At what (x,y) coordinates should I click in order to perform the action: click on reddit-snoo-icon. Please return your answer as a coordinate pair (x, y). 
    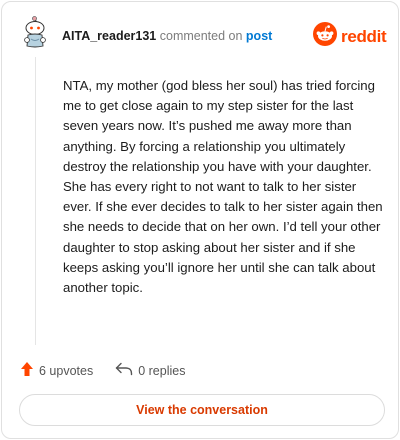
    Looking at the image, I should click on (325, 36).